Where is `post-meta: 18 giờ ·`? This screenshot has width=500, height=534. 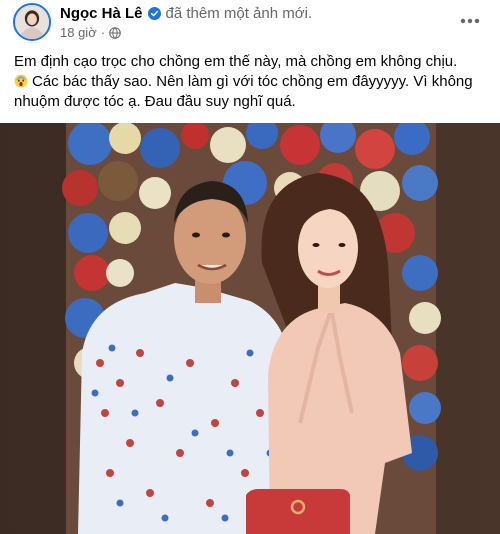
post-meta: 18 giờ · is located at coordinates (90, 32).